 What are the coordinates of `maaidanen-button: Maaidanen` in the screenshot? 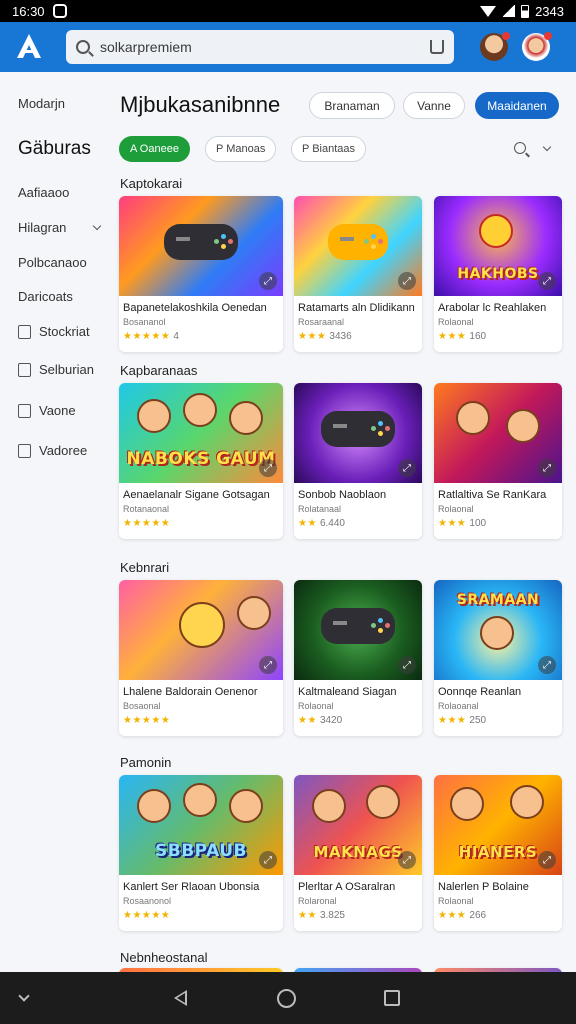 It's located at (517, 105).